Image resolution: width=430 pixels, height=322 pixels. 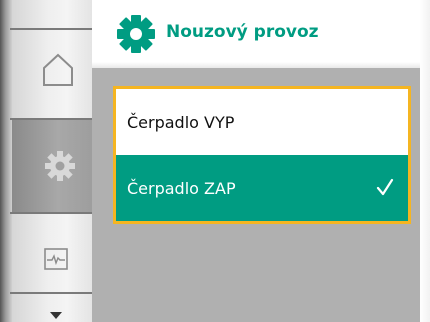 What do you see at coordinates (262, 122) in the screenshot?
I see `option-pump-off: Čerpadlo VYP` at bounding box center [262, 122].